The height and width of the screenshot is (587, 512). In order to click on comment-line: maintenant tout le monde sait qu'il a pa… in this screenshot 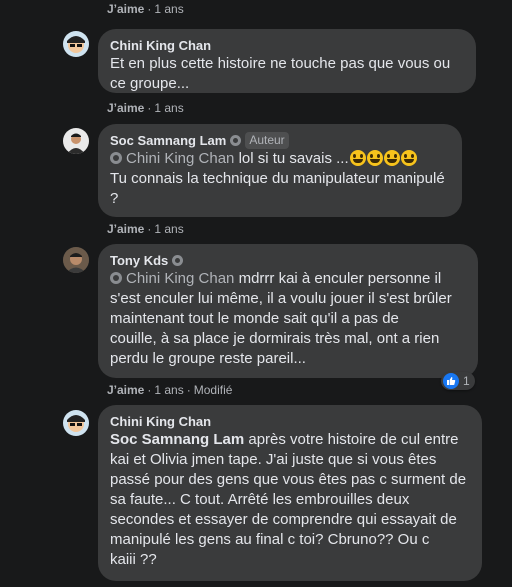, I will do `click(254, 318)`.